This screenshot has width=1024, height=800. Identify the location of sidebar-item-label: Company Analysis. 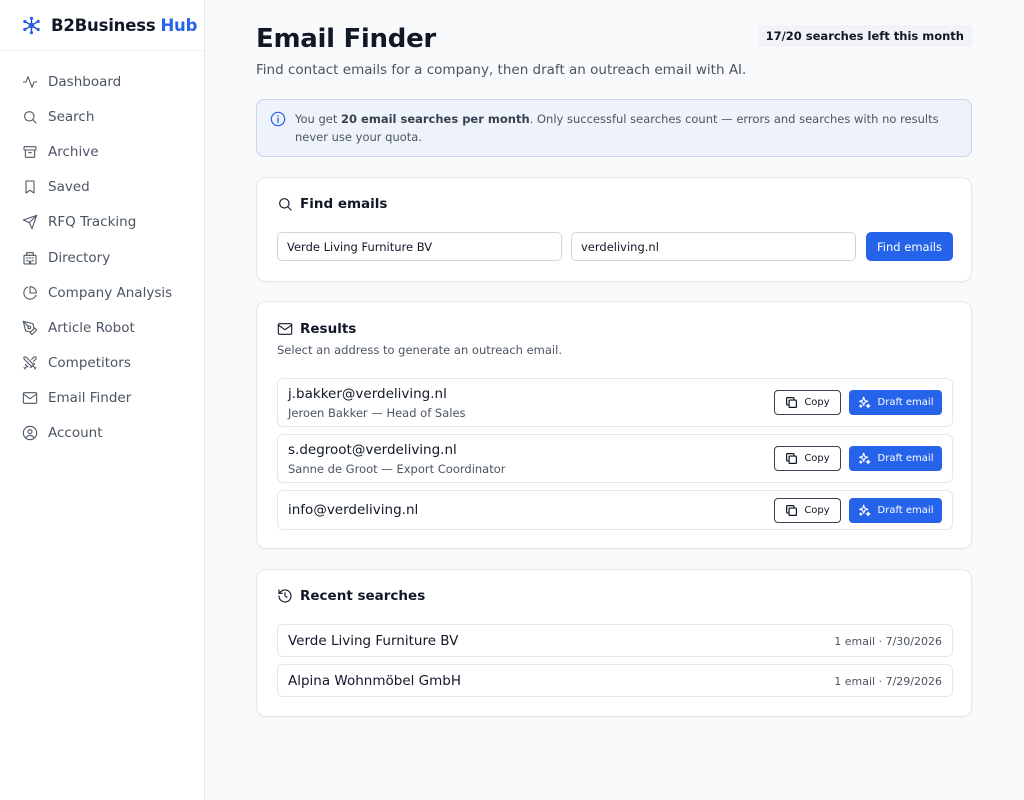
(110, 292).